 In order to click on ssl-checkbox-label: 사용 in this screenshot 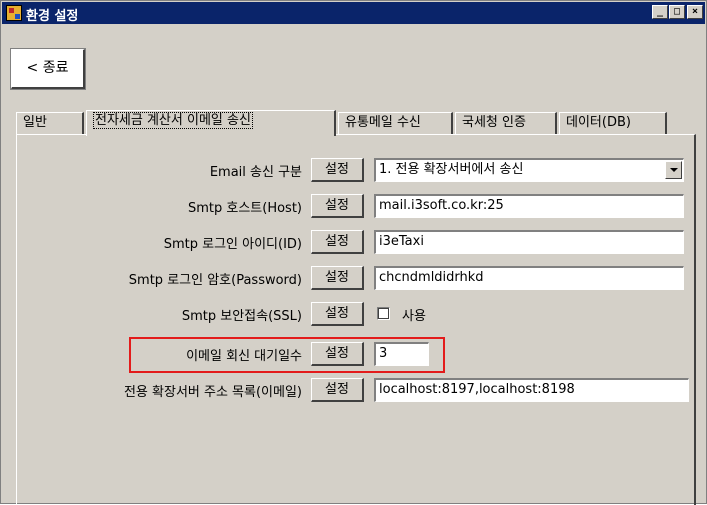, I will do `click(414, 316)`.